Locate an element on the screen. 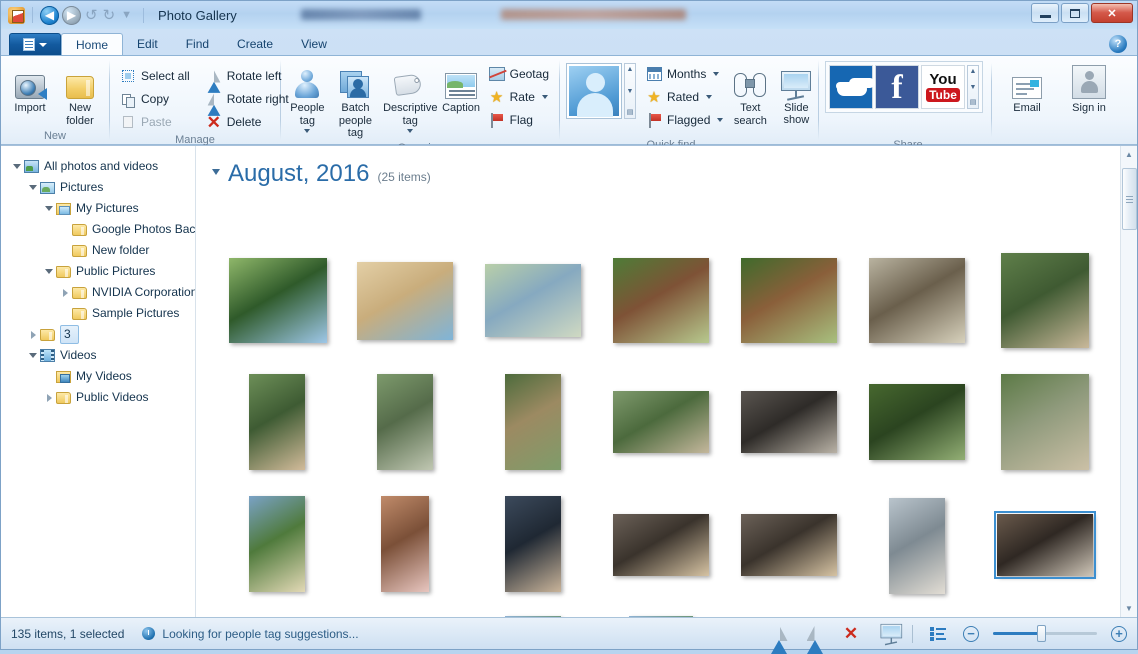 The image size is (1138, 654). sidebar-item-new-folder: New folder is located at coordinates (98, 250).